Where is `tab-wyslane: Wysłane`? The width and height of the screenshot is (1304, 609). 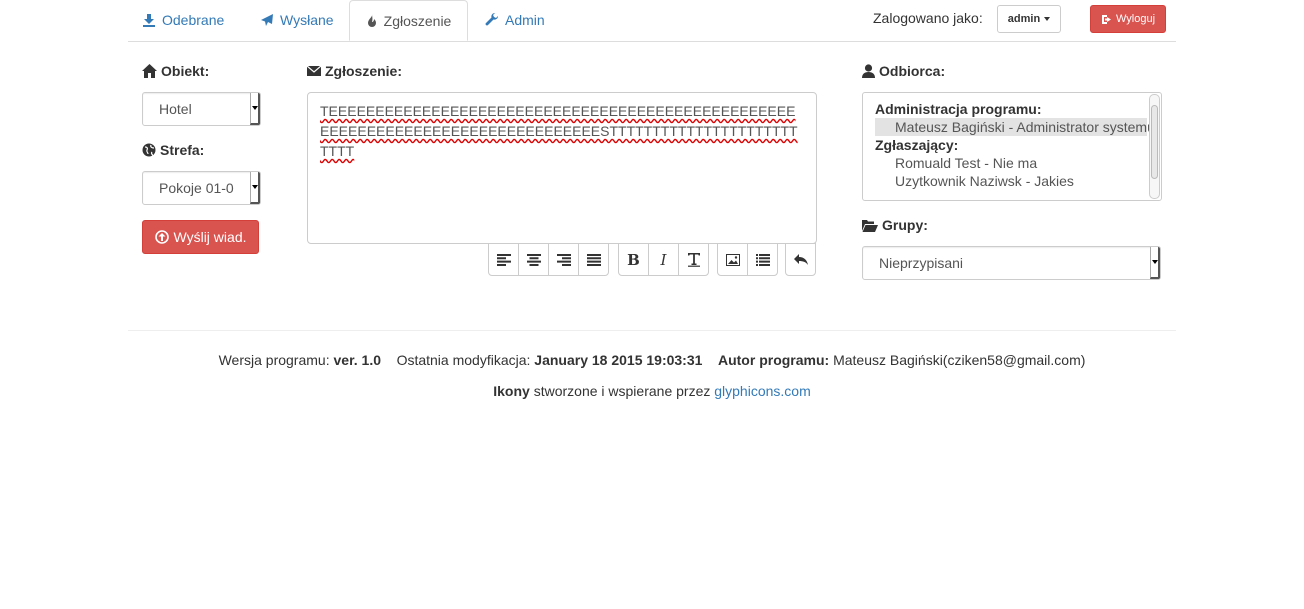 tab-wyslane: Wysłane is located at coordinates (300, 20).